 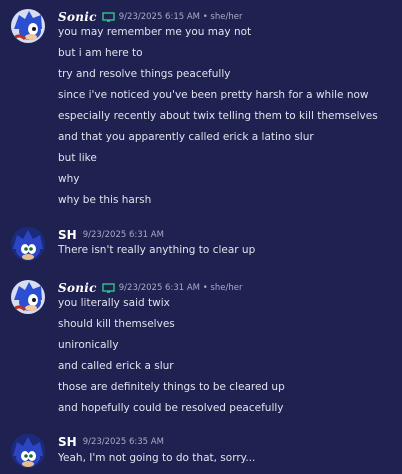 I want to click on timestamp: 9/23/2025 6:35 AM, so click(x=123, y=442).